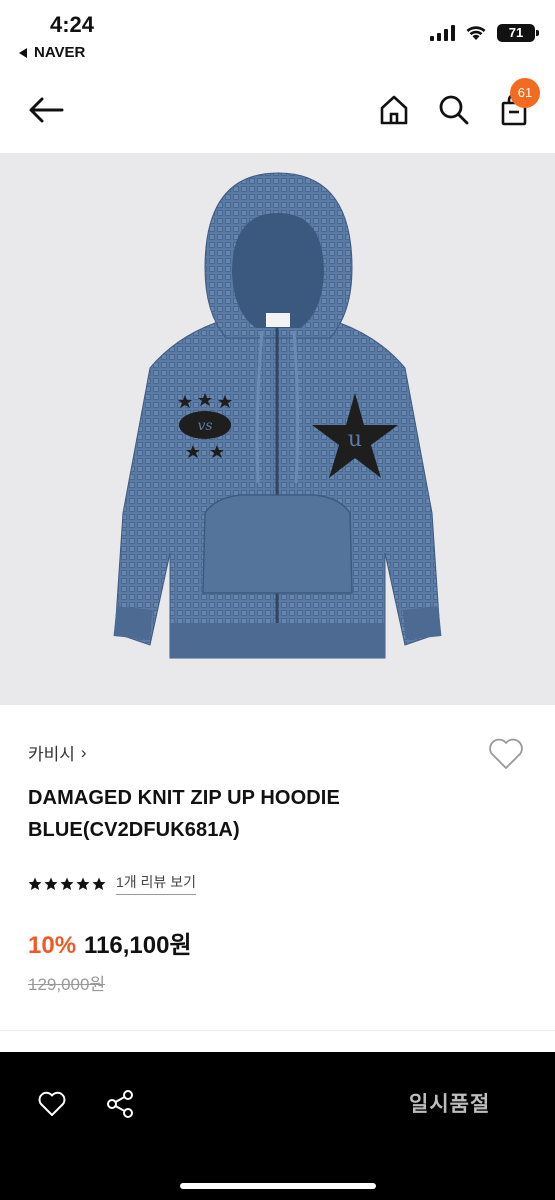  I want to click on rating-stars, so click(67, 884).